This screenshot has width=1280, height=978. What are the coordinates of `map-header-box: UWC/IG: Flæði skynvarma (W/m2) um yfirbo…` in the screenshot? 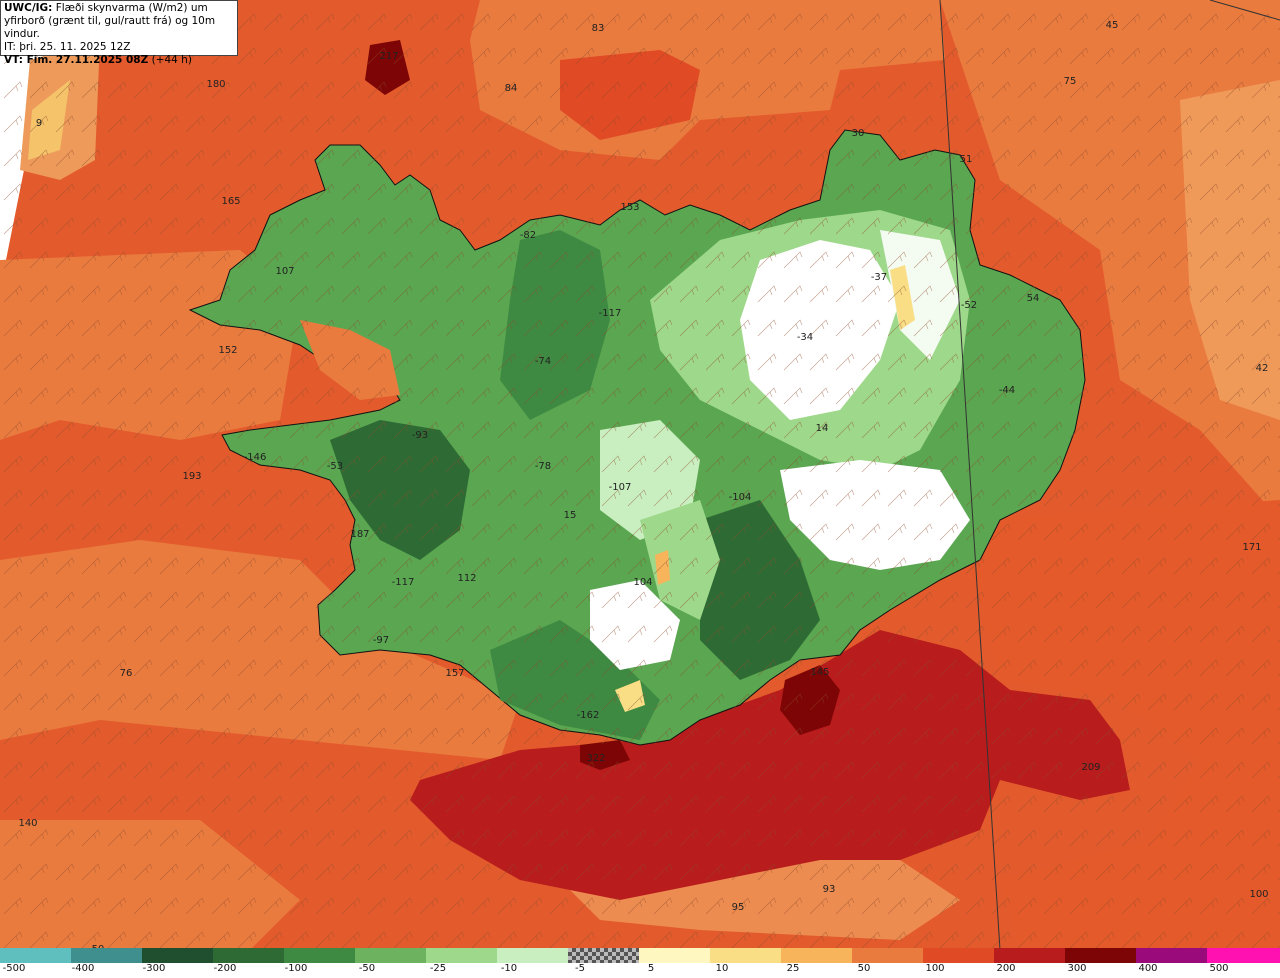 It's located at (119, 33).